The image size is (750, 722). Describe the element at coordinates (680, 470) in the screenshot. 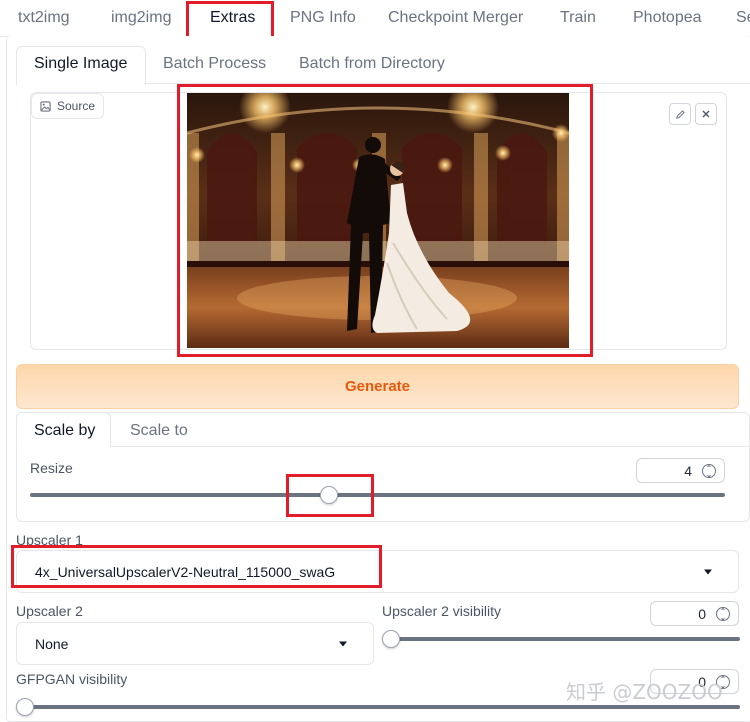

I see `resize-number-input: 4 ⌃ ⌄` at that location.